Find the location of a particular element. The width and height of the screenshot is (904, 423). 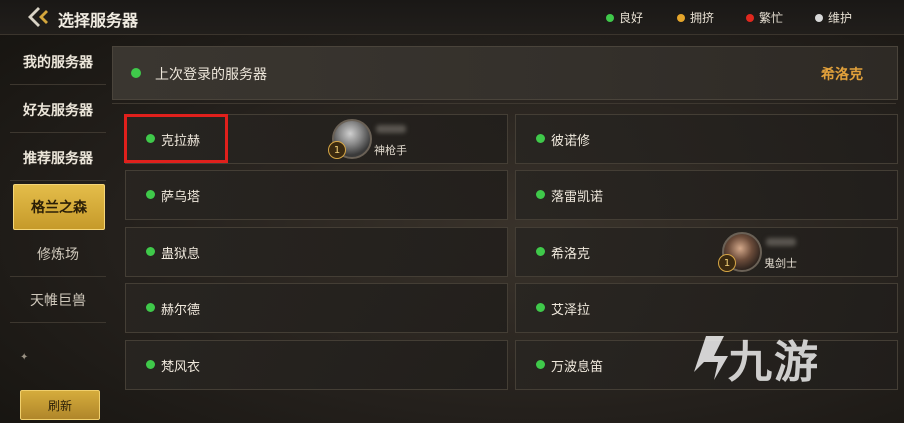

legend-maintenance-label: 维护 is located at coordinates (840, 18).